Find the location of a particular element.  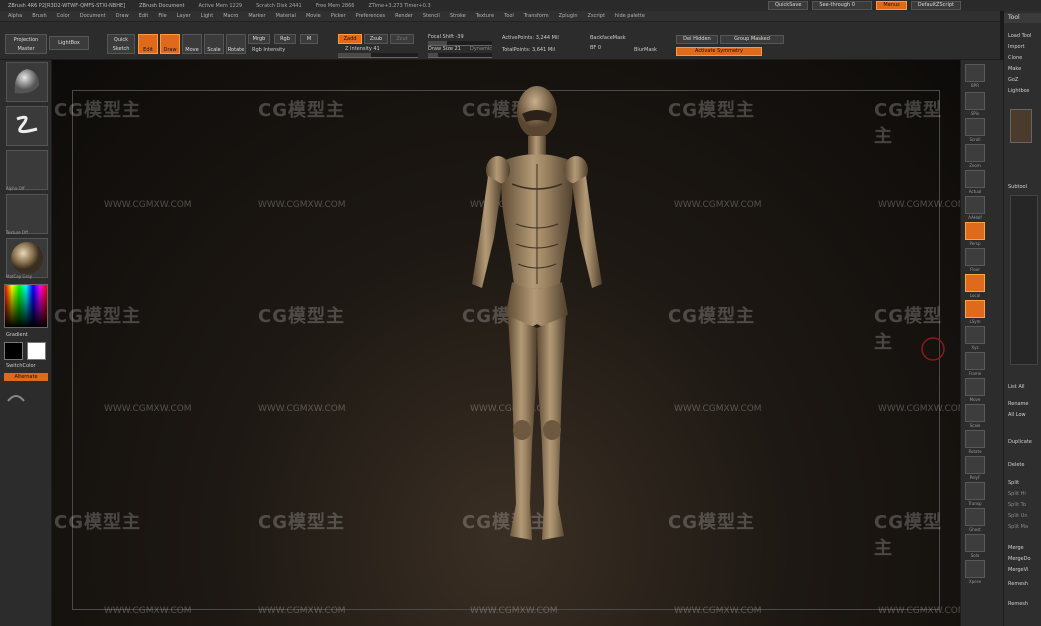

menu-movie: Movie is located at coordinates (313, 16).